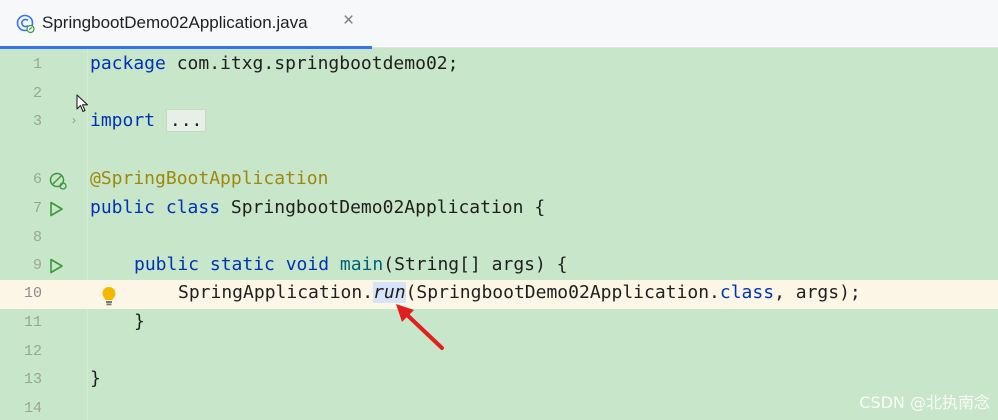 The height and width of the screenshot is (420, 998). I want to click on code-line: 14, so click(499, 407).